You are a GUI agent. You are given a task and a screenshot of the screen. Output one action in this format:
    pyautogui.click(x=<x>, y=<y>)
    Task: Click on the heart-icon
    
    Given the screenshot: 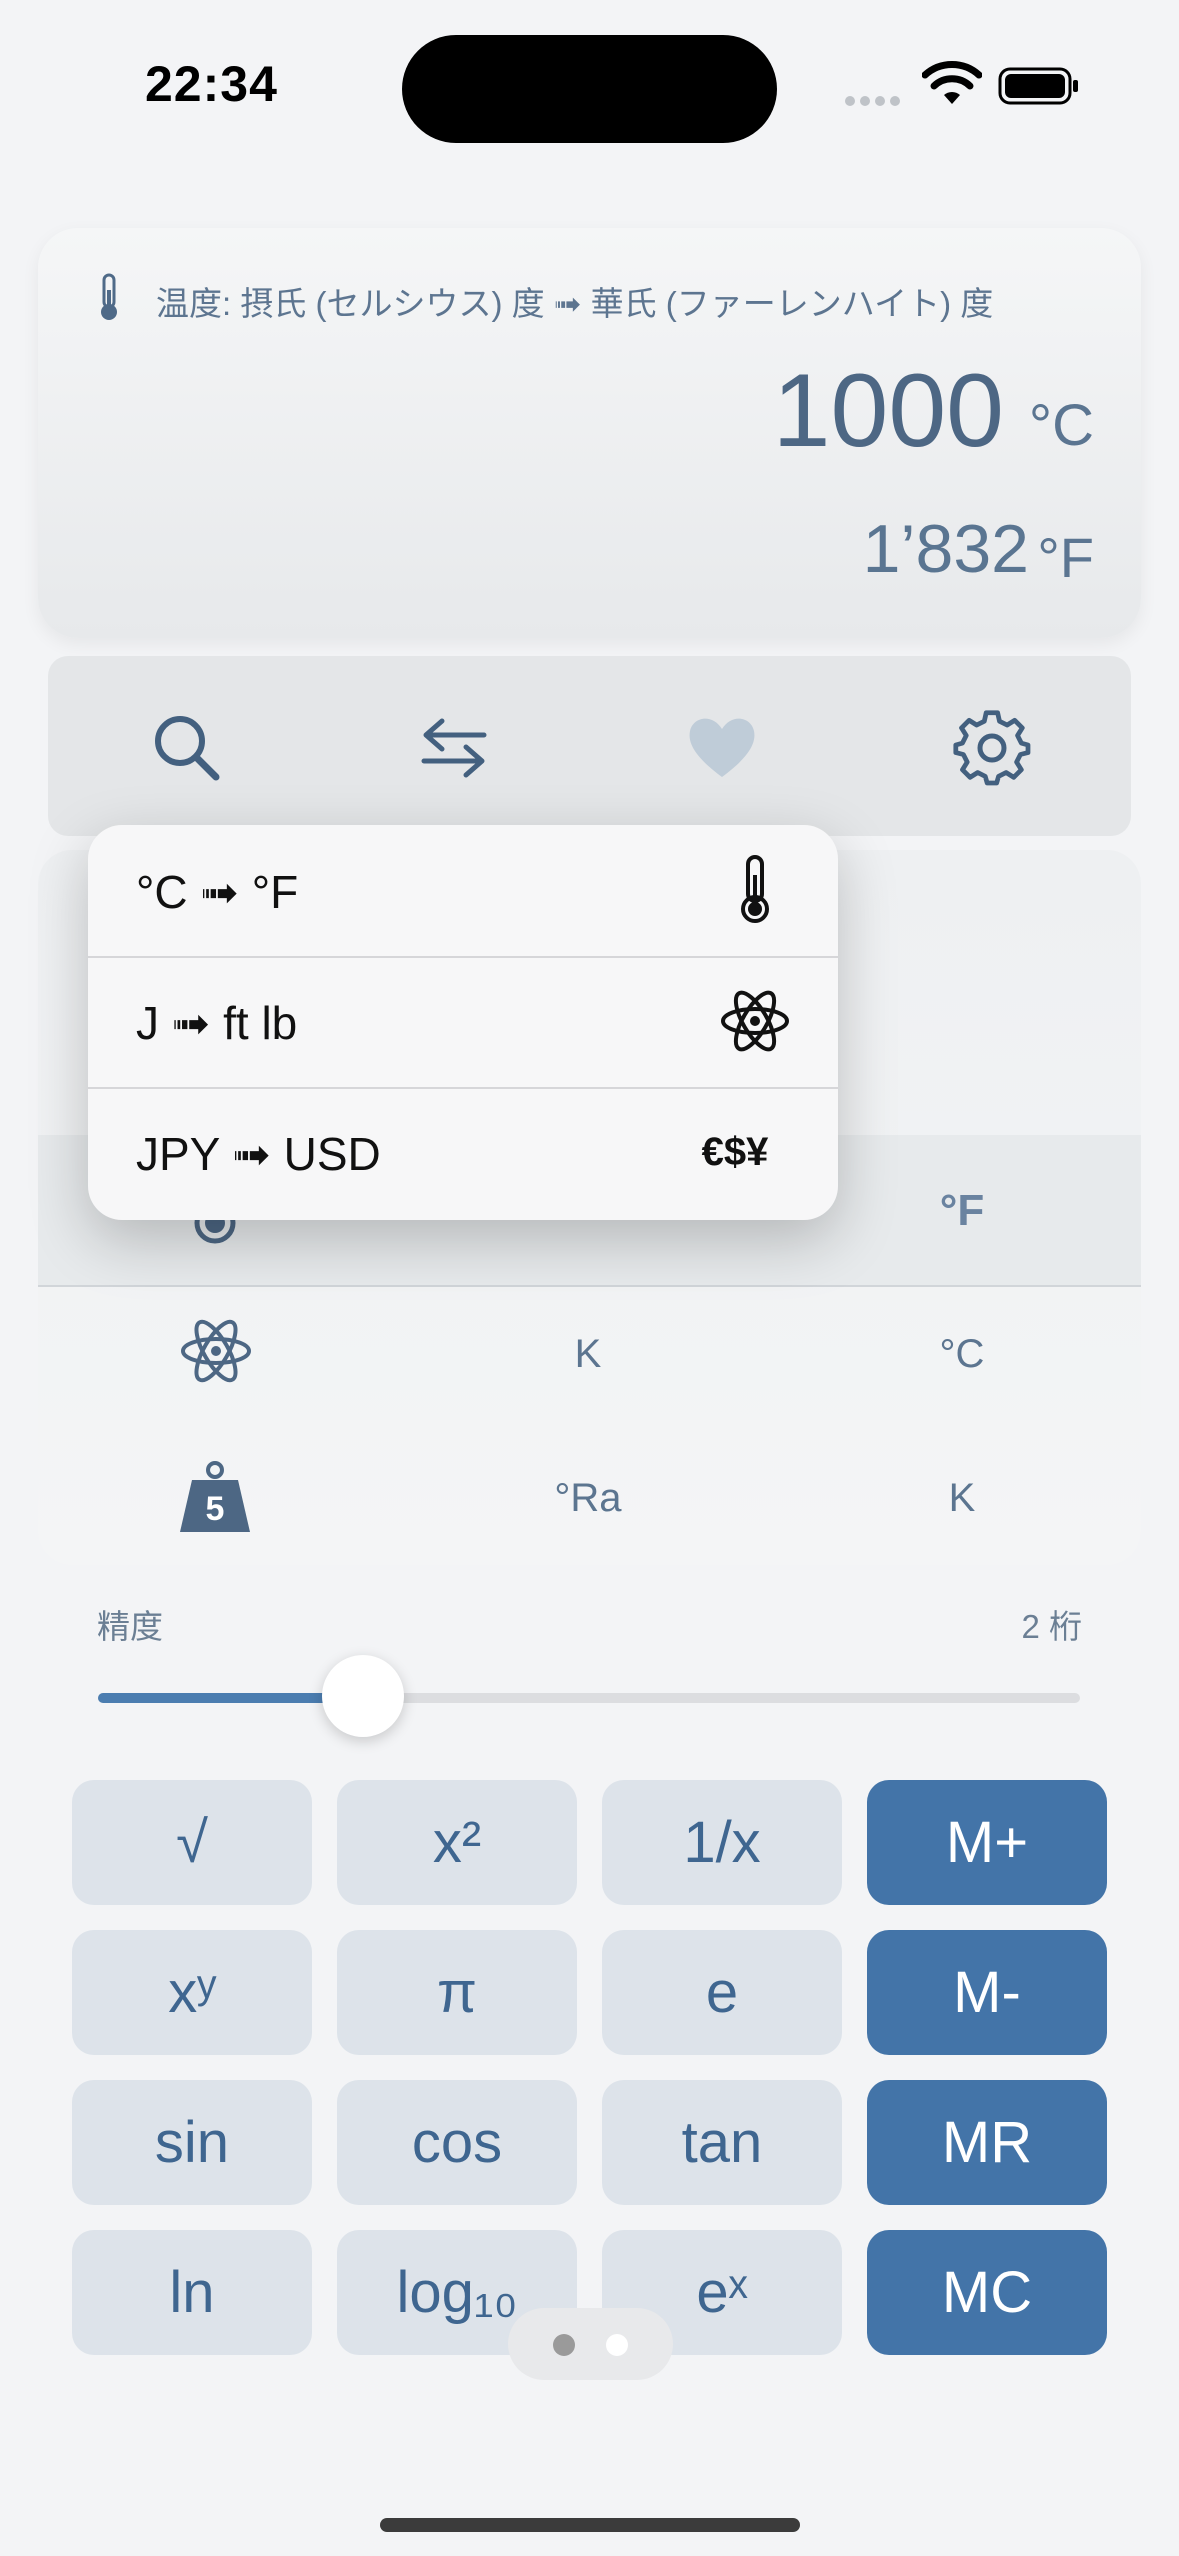 What is the action you would take?
    pyautogui.click(x=722, y=747)
    